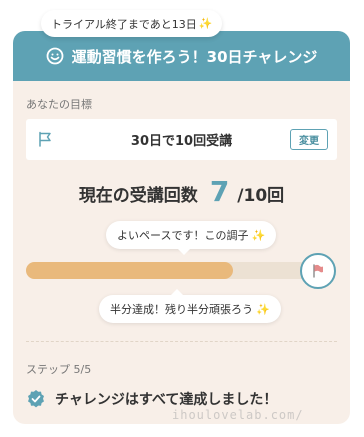 This screenshot has height=437, width=364. I want to click on change-goal-button: 変更, so click(309, 139).